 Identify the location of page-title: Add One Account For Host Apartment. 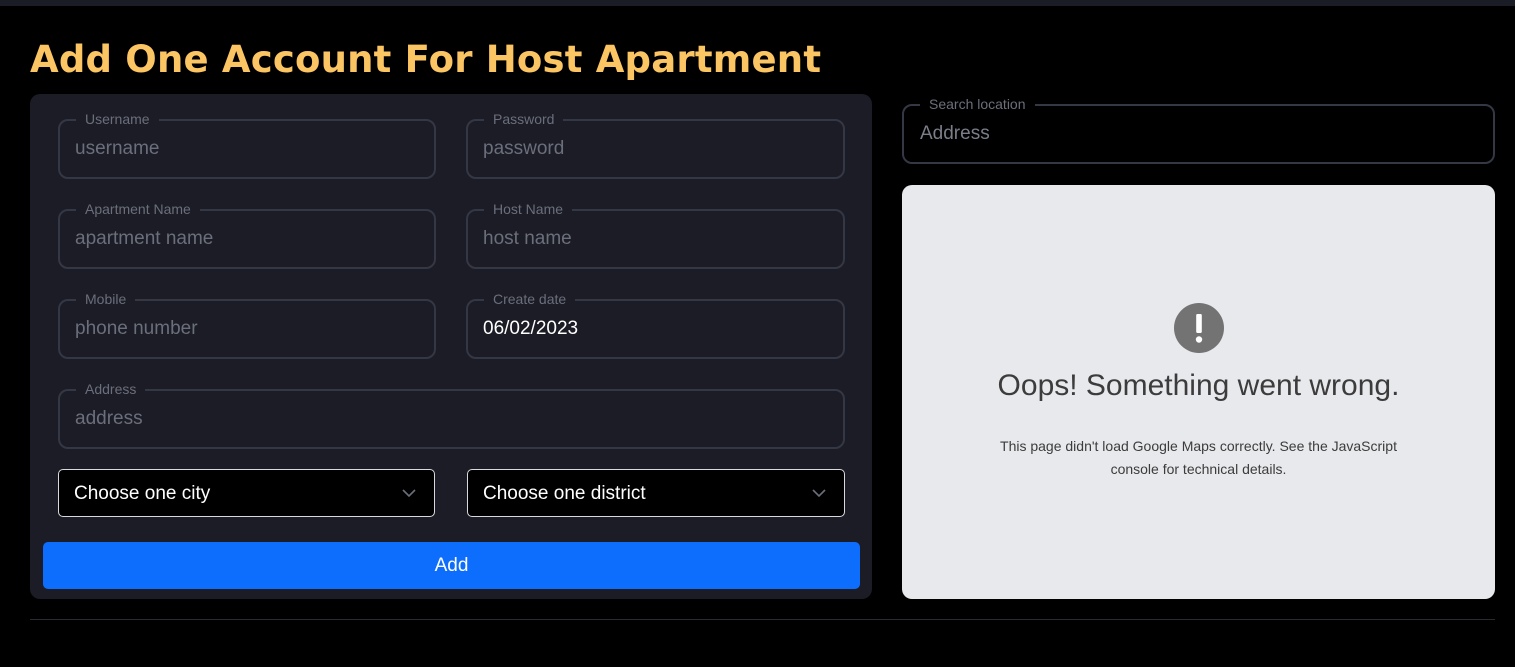
(426, 59).